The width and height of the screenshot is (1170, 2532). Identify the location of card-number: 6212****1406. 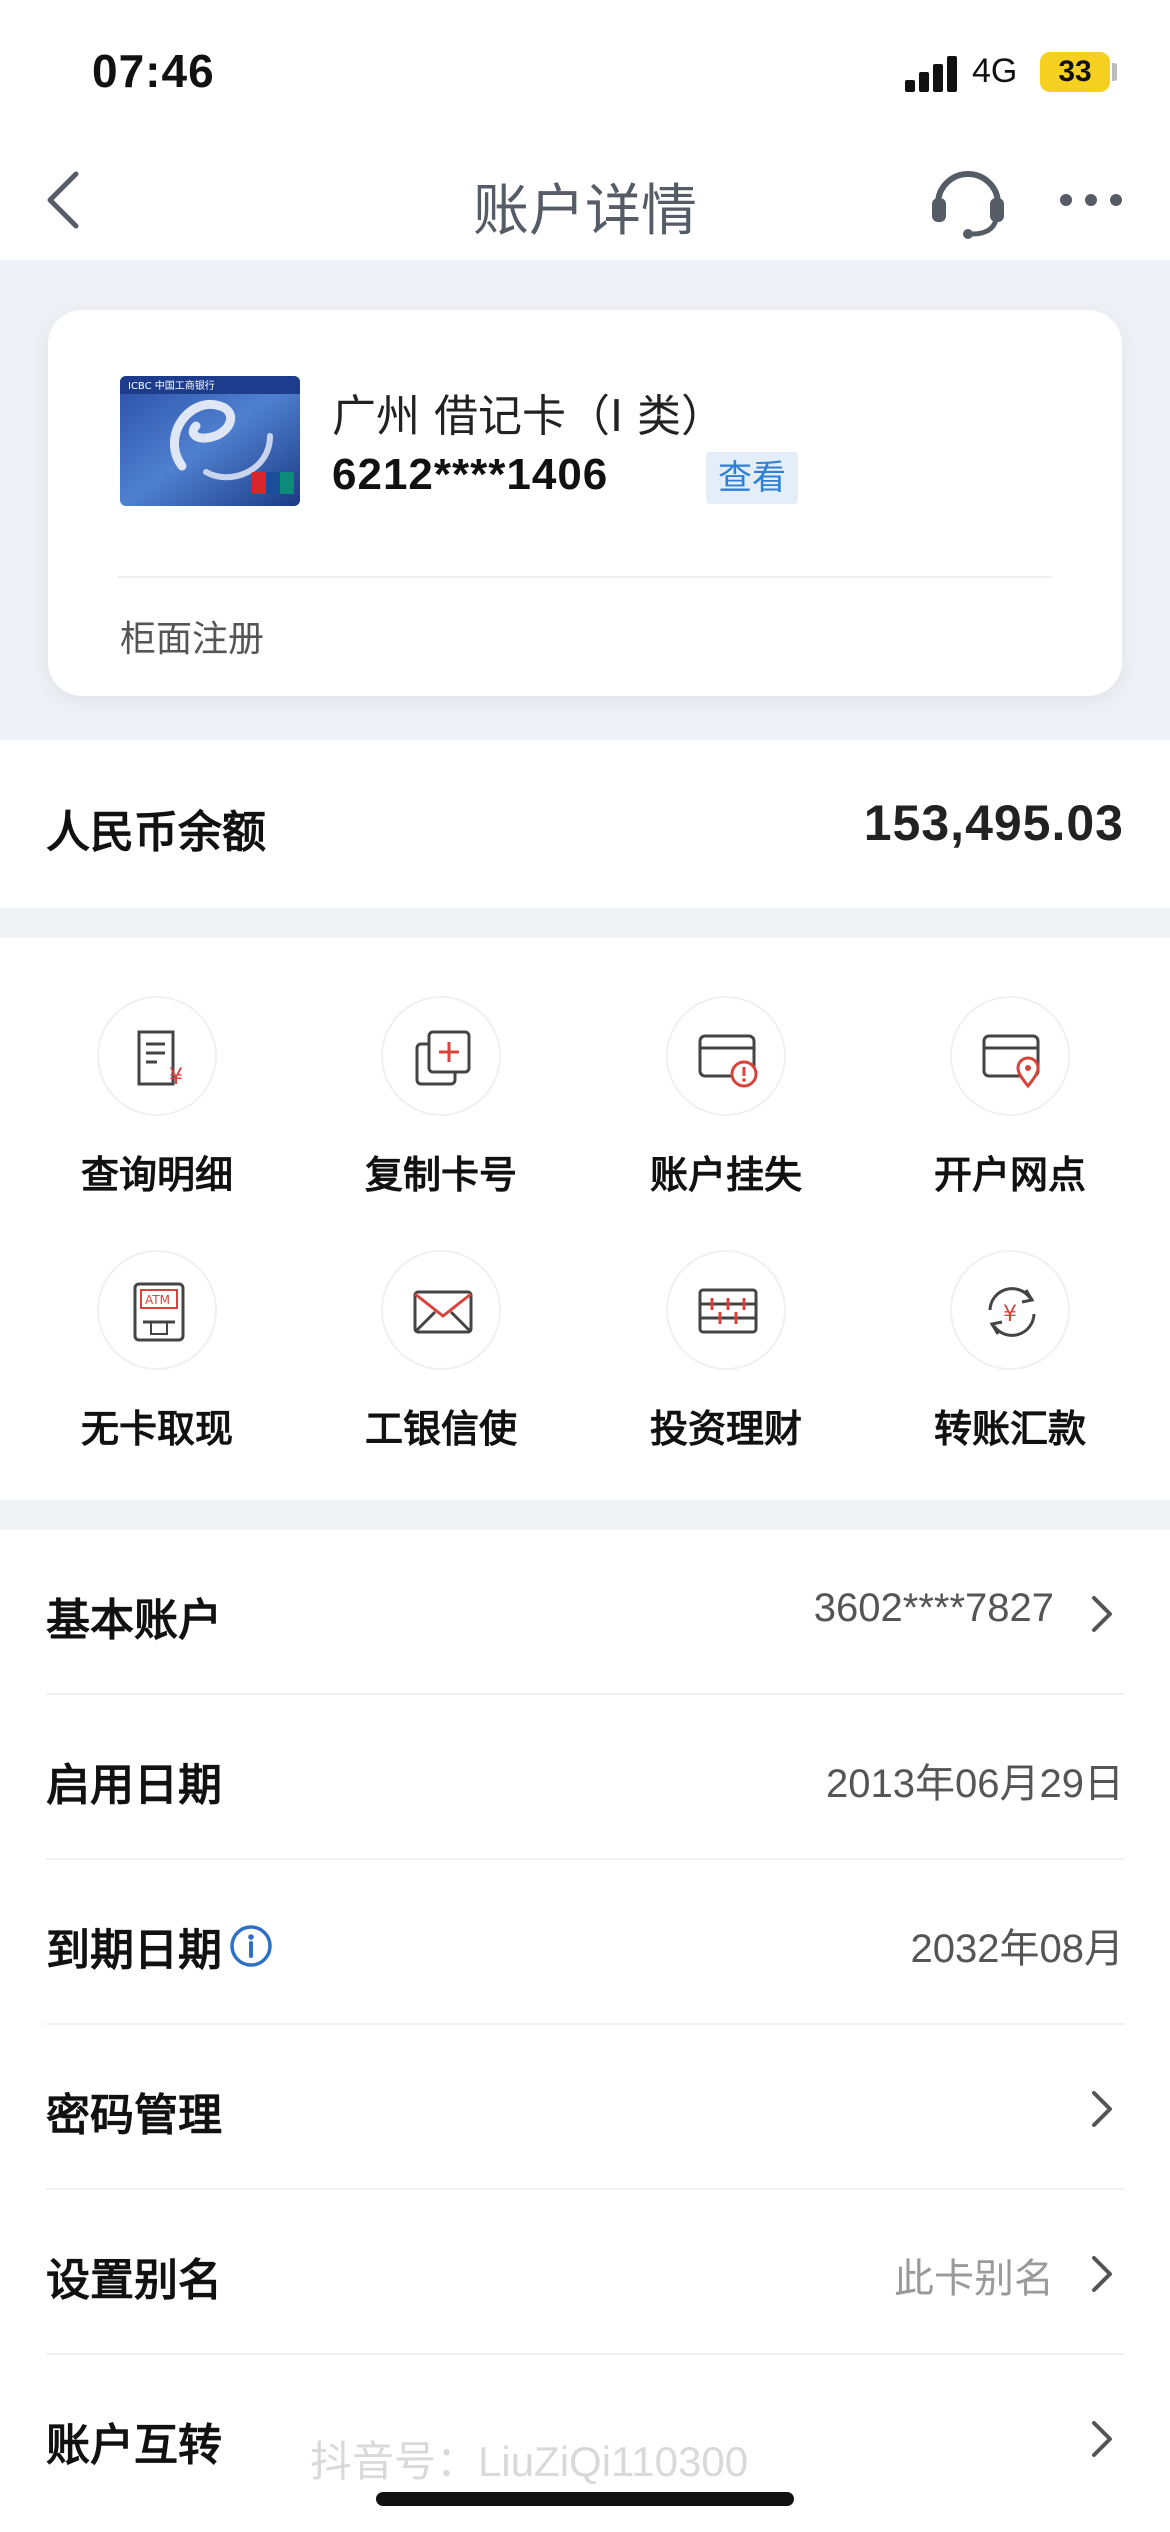
(470, 474).